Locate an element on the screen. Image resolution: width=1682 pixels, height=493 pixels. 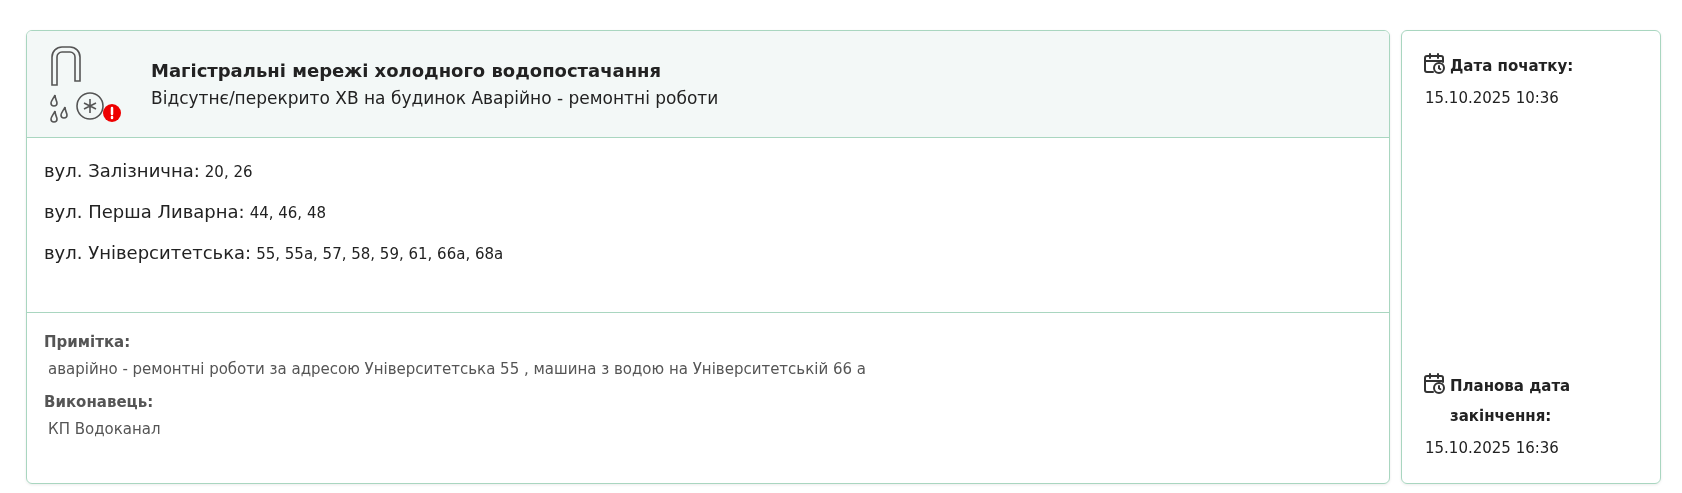
detail-value: аварійно - ремонтні роботи за адресою Університетська 55 , машина з водою на Університетській 66 а is located at coordinates (457, 369).